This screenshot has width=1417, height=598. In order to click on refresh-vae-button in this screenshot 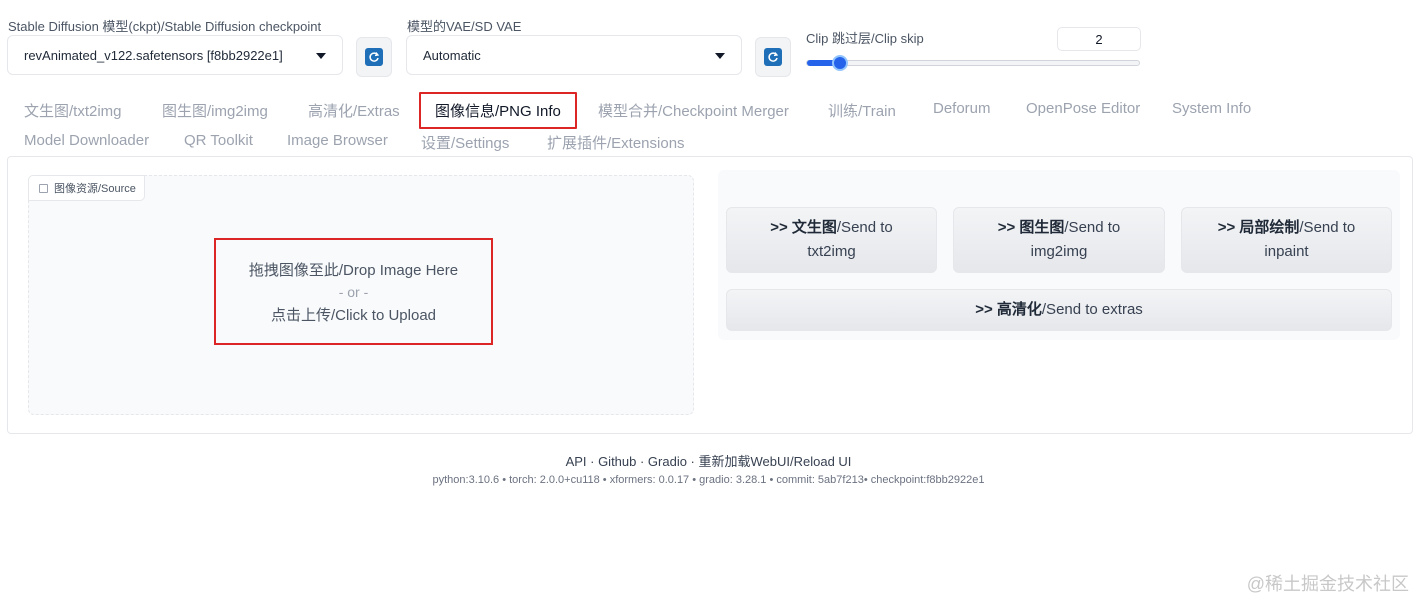, I will do `click(773, 57)`.